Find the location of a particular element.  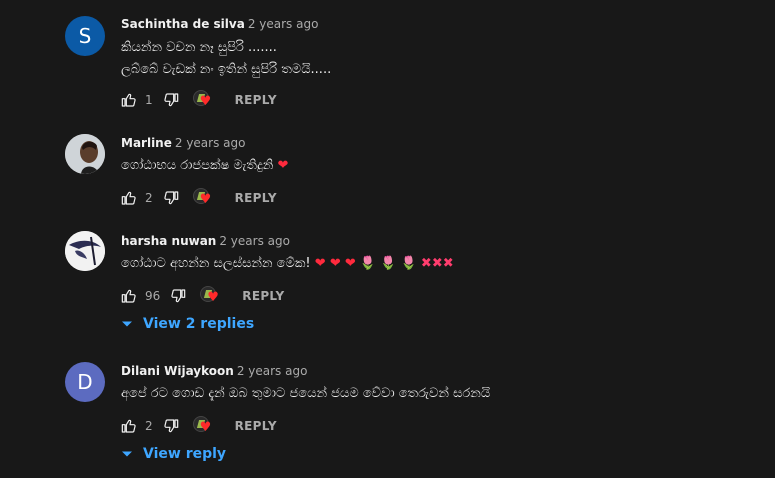

comment-actions: 96 ♥ REPLY is located at coordinates (202, 296).